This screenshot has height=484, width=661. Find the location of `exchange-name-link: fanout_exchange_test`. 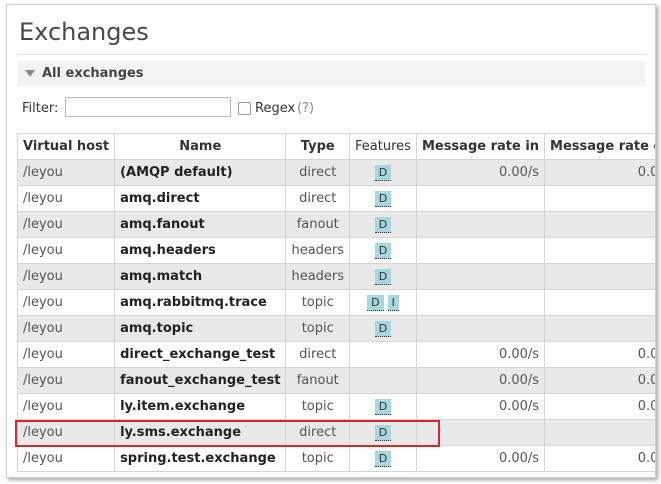

exchange-name-link: fanout_exchange_test is located at coordinates (200, 380).